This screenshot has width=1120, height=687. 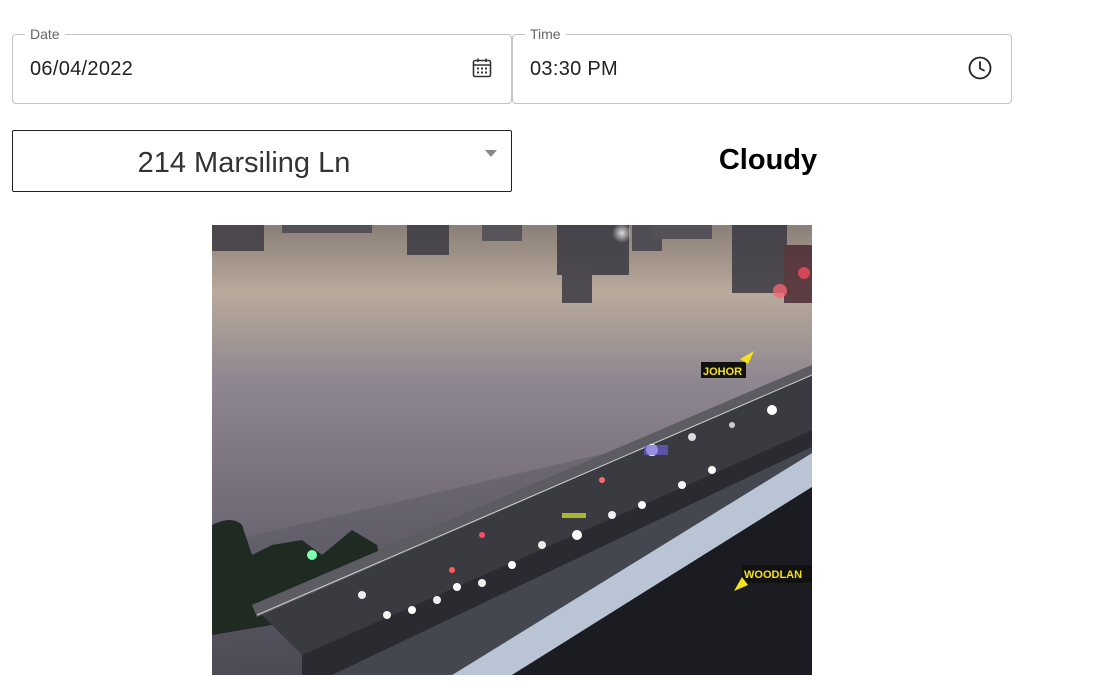 I want to click on date-label: Date, so click(x=45, y=34).